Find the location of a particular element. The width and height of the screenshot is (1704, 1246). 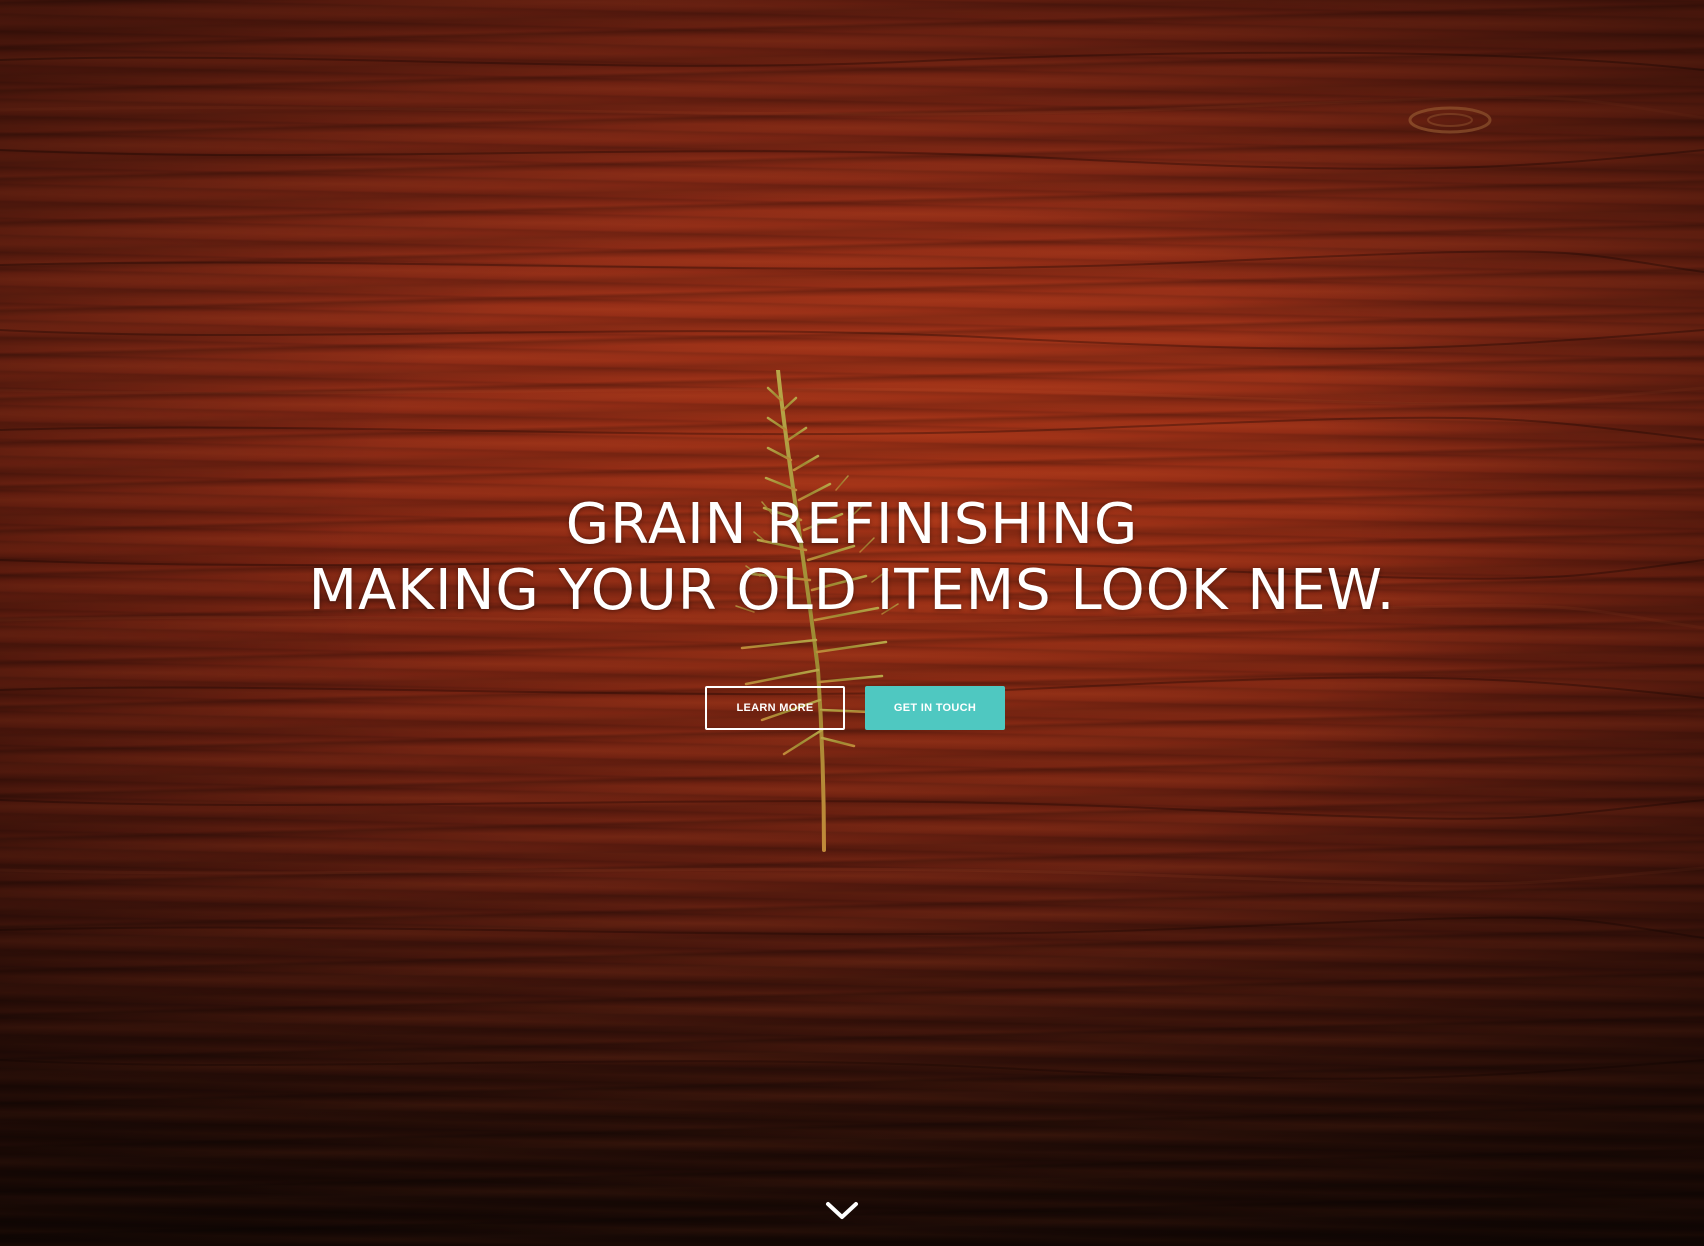

get-in-touch-button: GET IN TOUCH is located at coordinates (935, 708).